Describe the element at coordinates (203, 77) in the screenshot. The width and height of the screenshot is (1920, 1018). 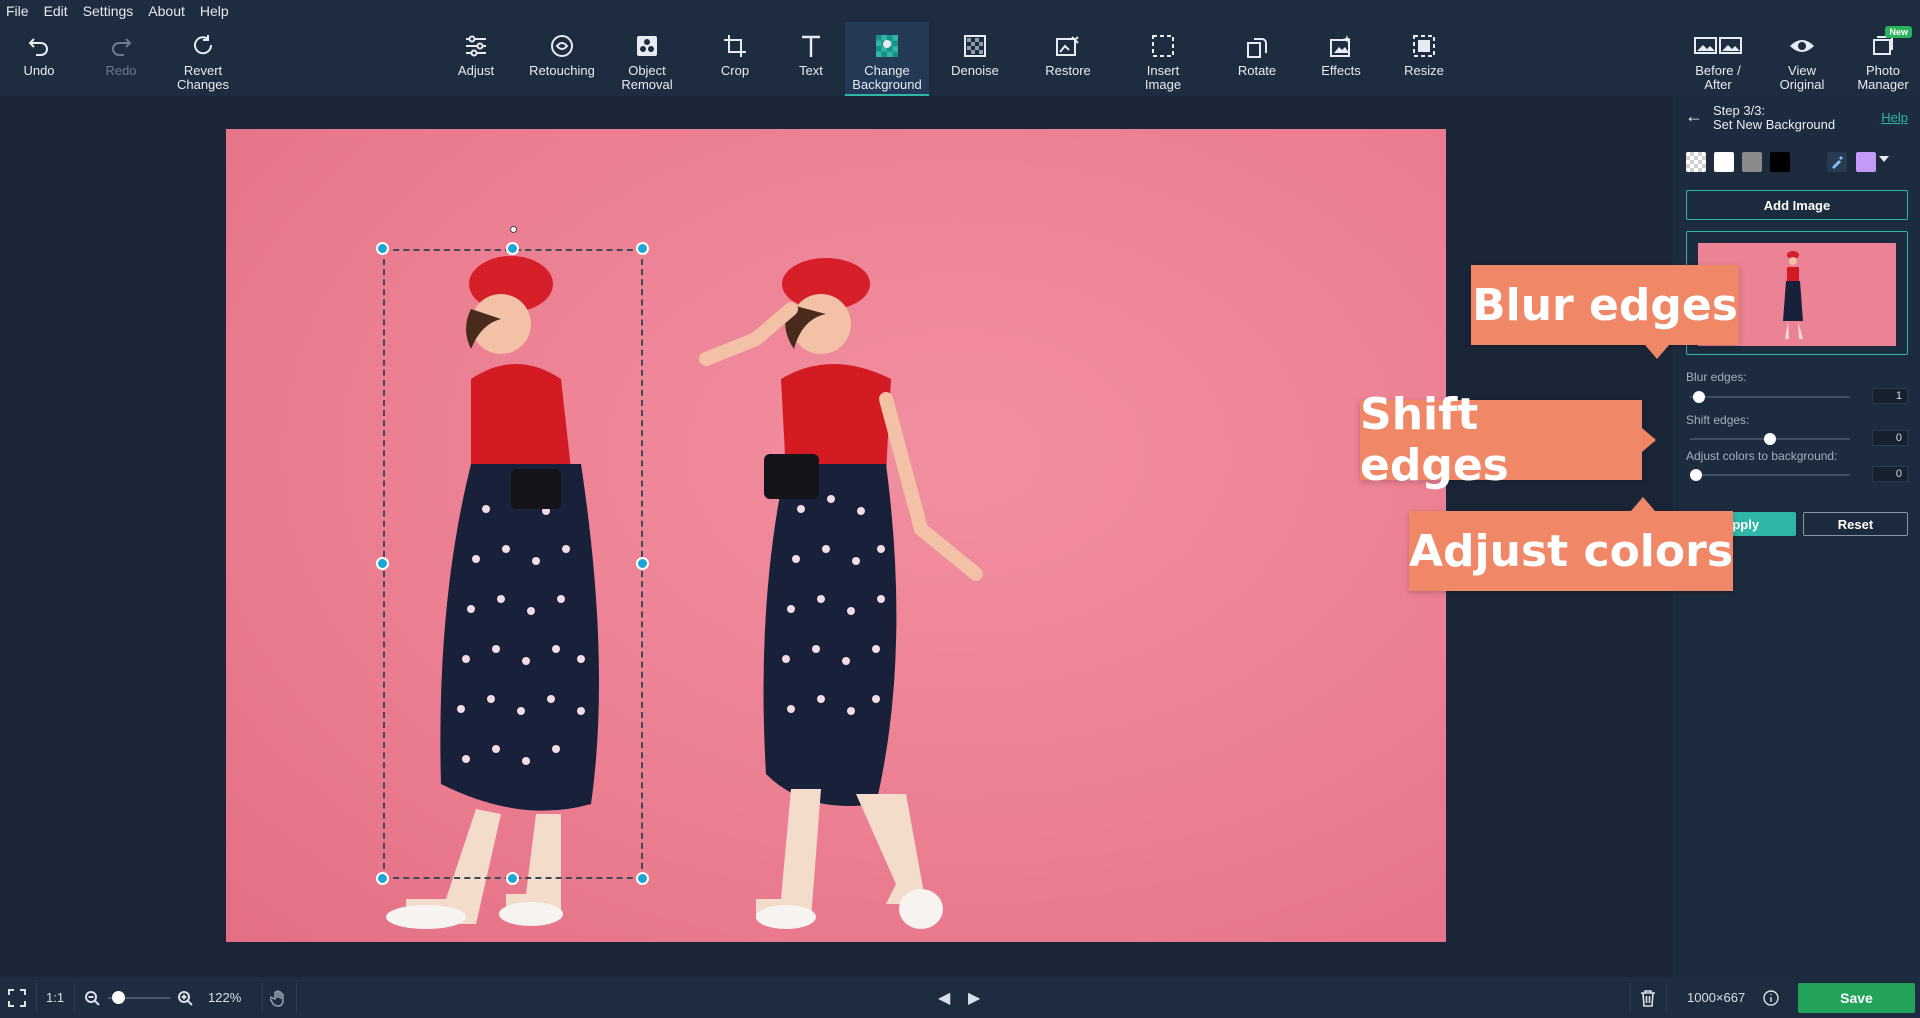
I see `revert-label: Revert Changes` at that location.